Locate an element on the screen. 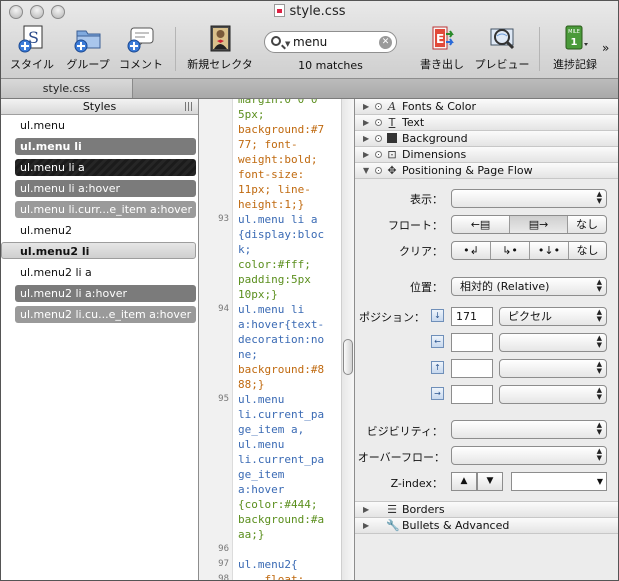 This screenshot has height=581, width=619. offset-left-icon: ← is located at coordinates (437, 341).